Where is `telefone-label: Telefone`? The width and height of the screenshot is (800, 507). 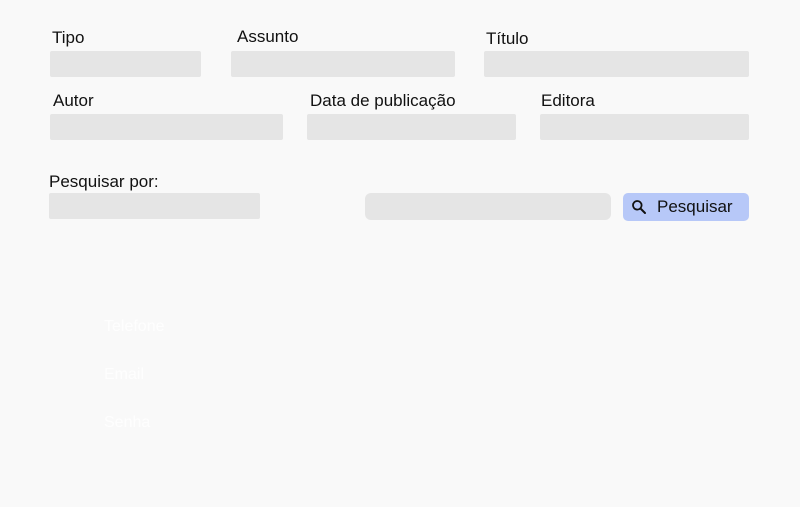
telefone-label: Telefone is located at coordinates (134, 326).